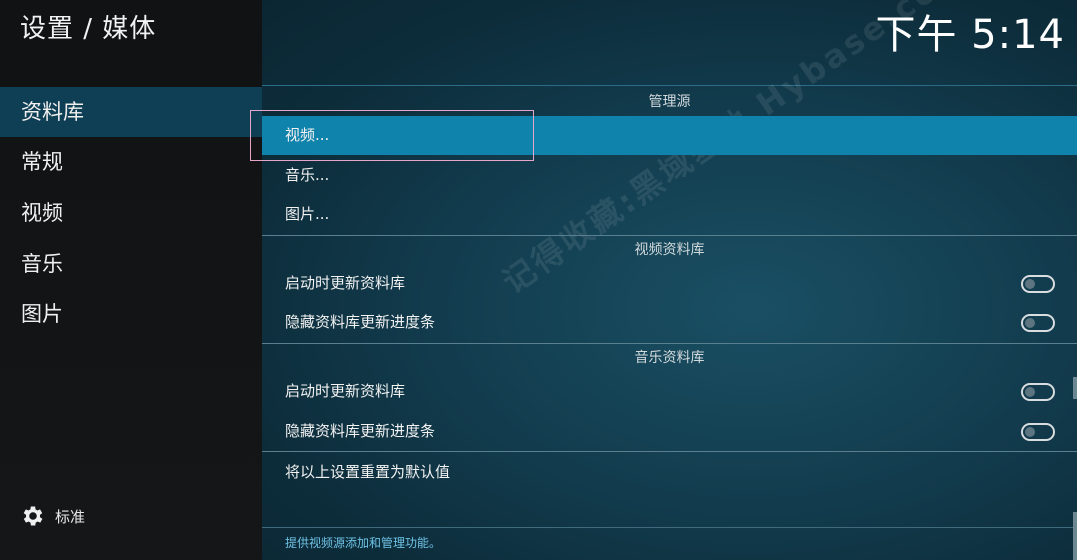 This screenshot has height=560, width=1077. Describe the element at coordinates (669, 472) in the screenshot. I see `reset-defaults-item: 将以上设置重置为默认值` at that location.